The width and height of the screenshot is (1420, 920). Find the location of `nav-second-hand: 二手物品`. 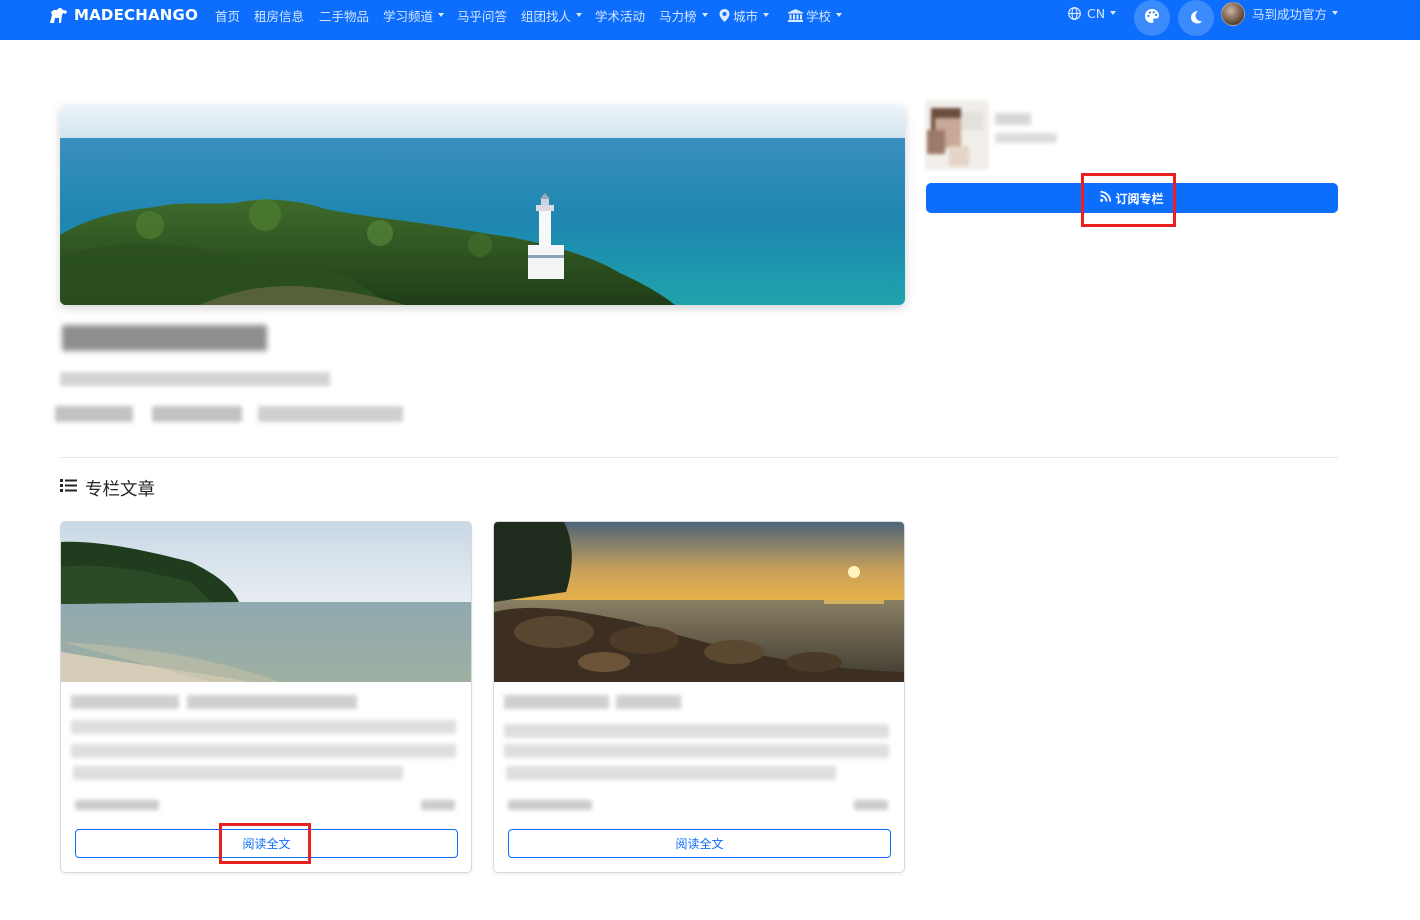

nav-second-hand: 二手物品 is located at coordinates (344, 15).